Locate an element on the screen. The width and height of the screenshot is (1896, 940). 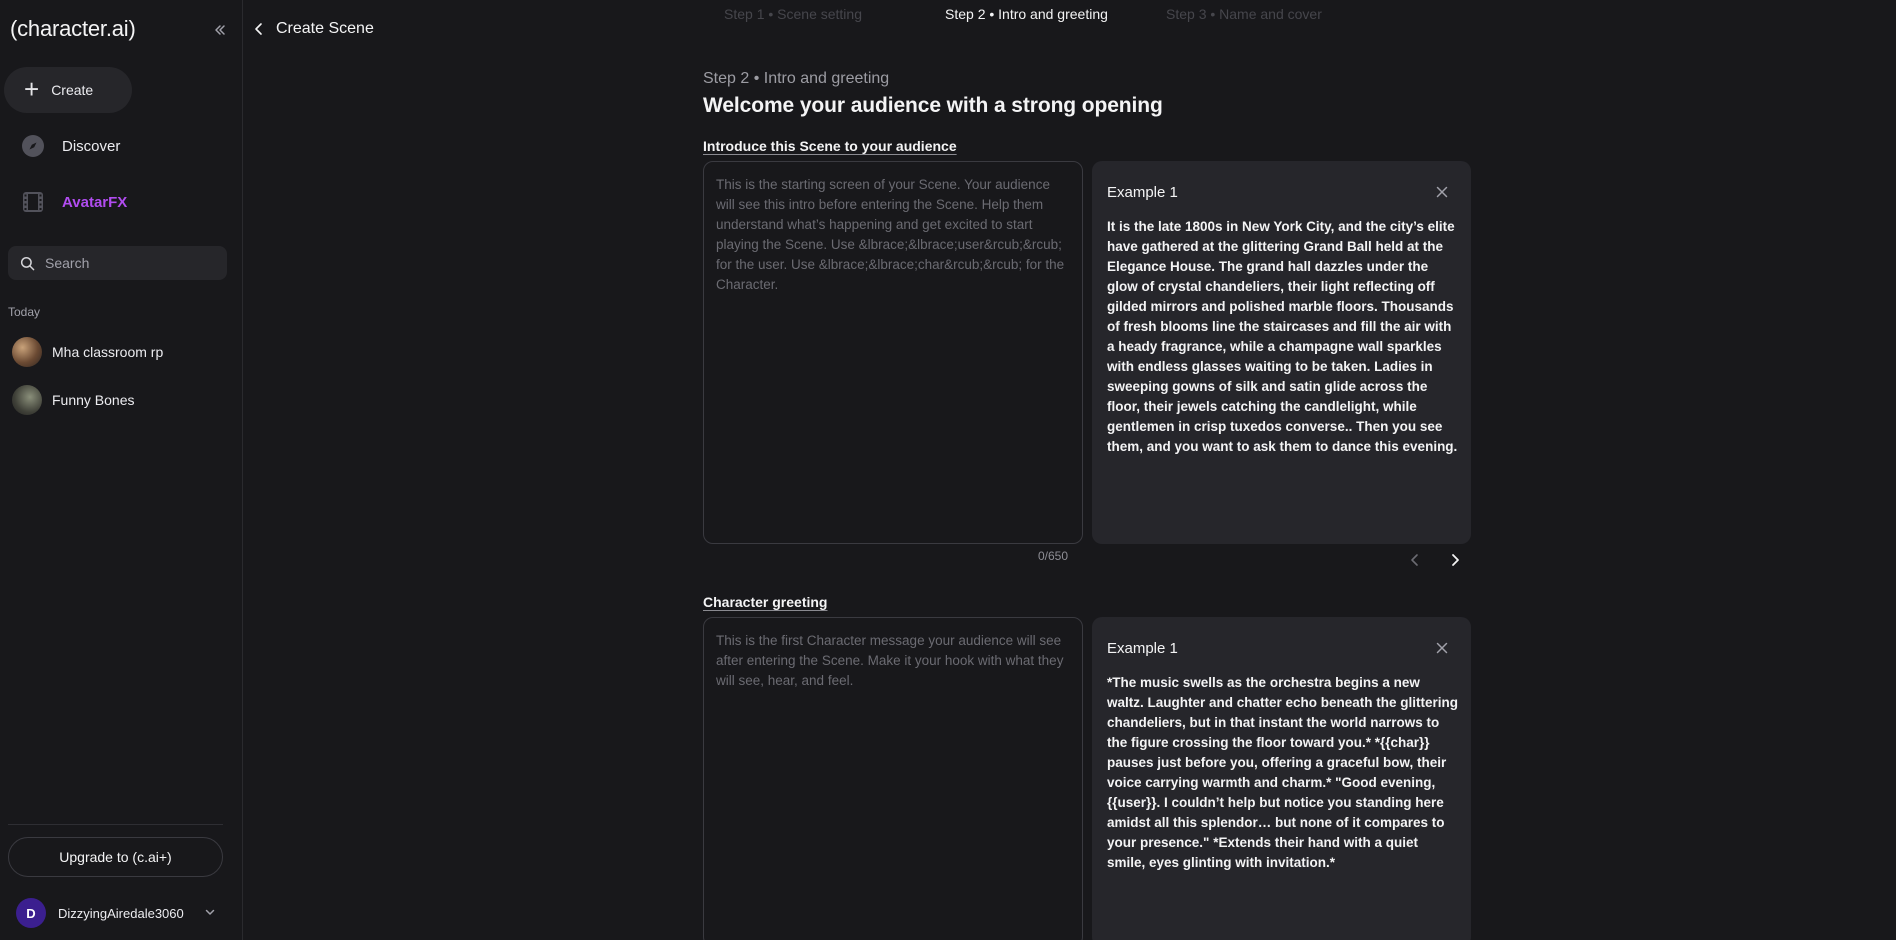
create-label: Create is located at coordinates (72, 90).